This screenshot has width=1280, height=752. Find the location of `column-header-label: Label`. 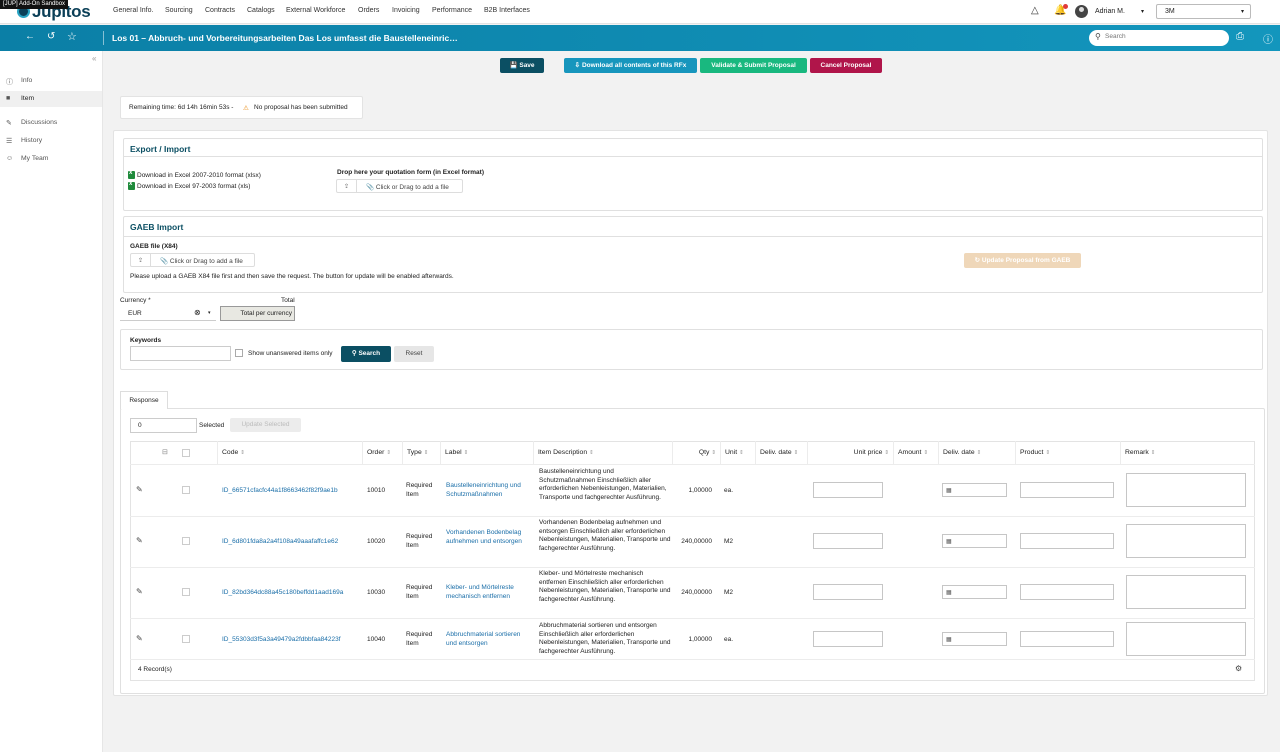

column-header-label: Label is located at coordinates (453, 452).